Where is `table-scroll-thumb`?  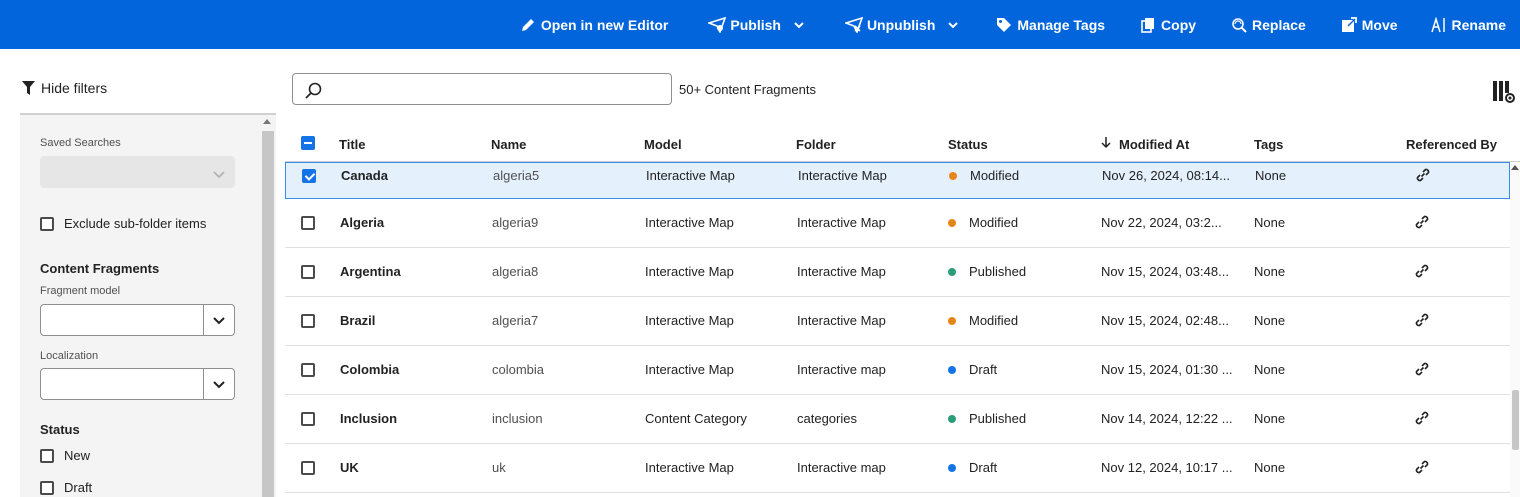
table-scroll-thumb is located at coordinates (1515, 420).